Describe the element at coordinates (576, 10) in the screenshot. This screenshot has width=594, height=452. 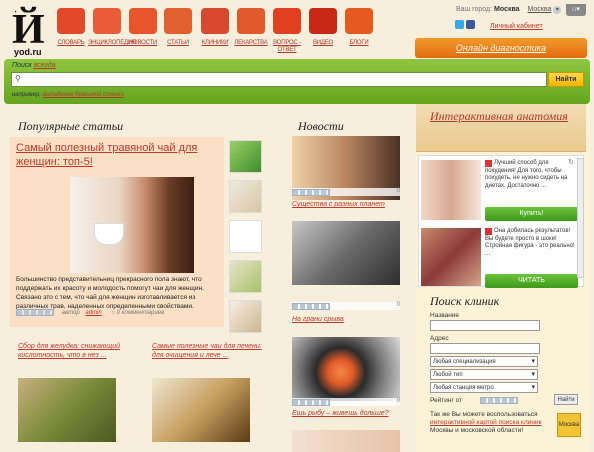
I see `settings-icon: ⌂▾` at that location.